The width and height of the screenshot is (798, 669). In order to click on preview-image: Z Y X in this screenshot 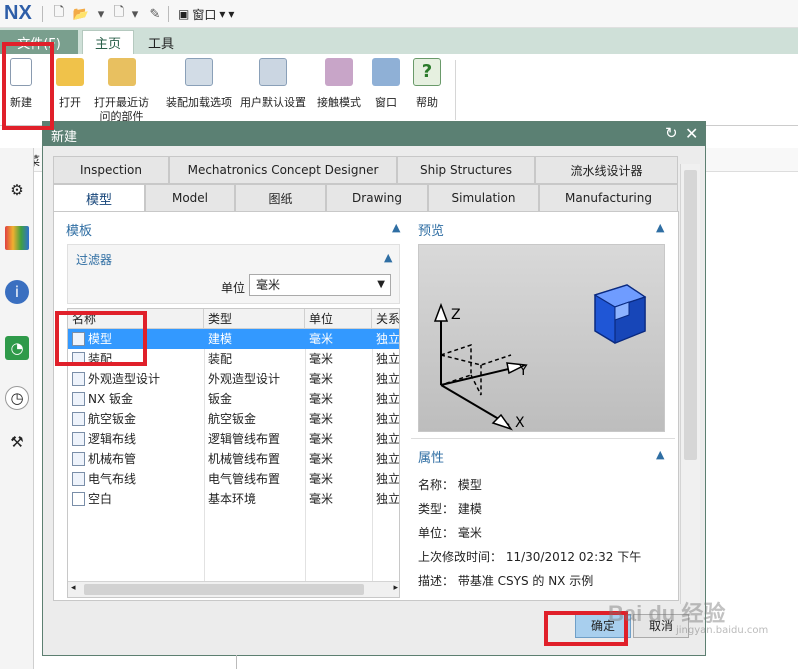, I will do `click(541, 338)`.